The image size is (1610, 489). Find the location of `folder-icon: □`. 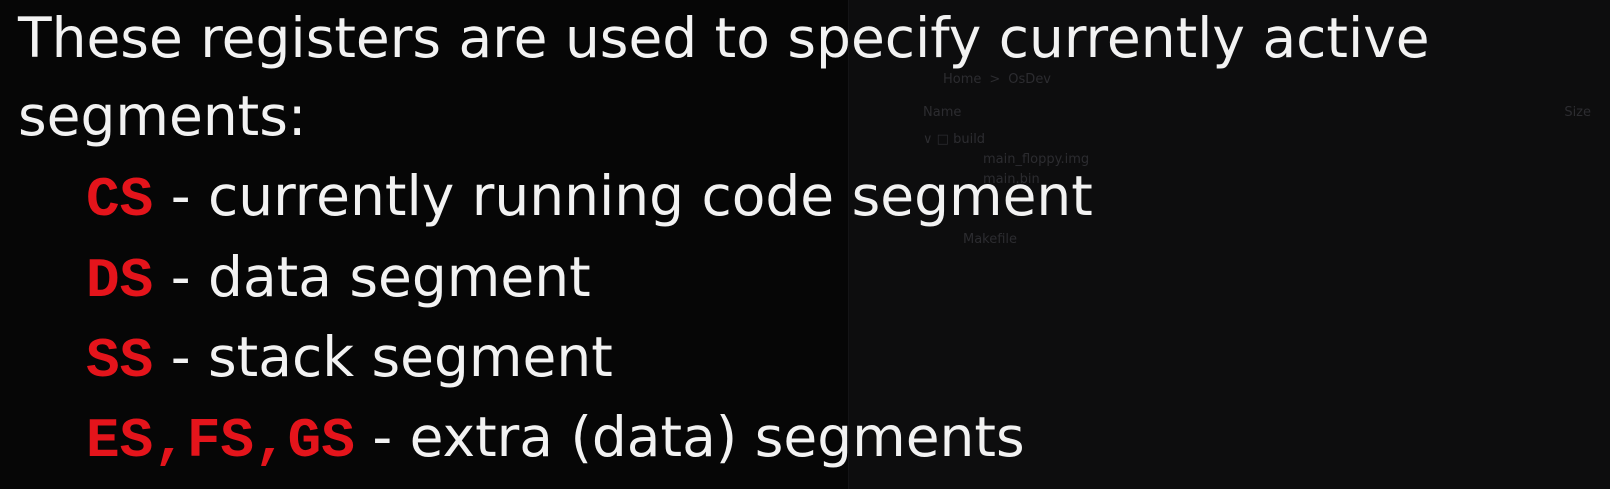

folder-icon: □ is located at coordinates (942, 139).